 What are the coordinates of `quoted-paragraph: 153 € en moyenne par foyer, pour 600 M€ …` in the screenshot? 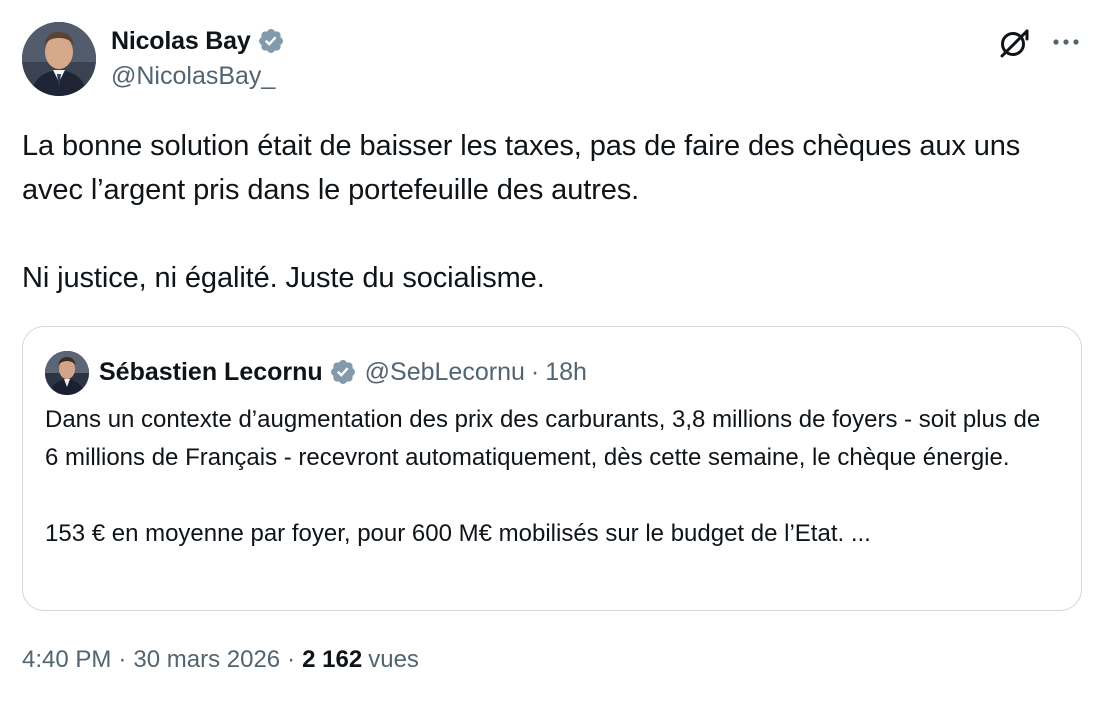 It's located at (458, 533).